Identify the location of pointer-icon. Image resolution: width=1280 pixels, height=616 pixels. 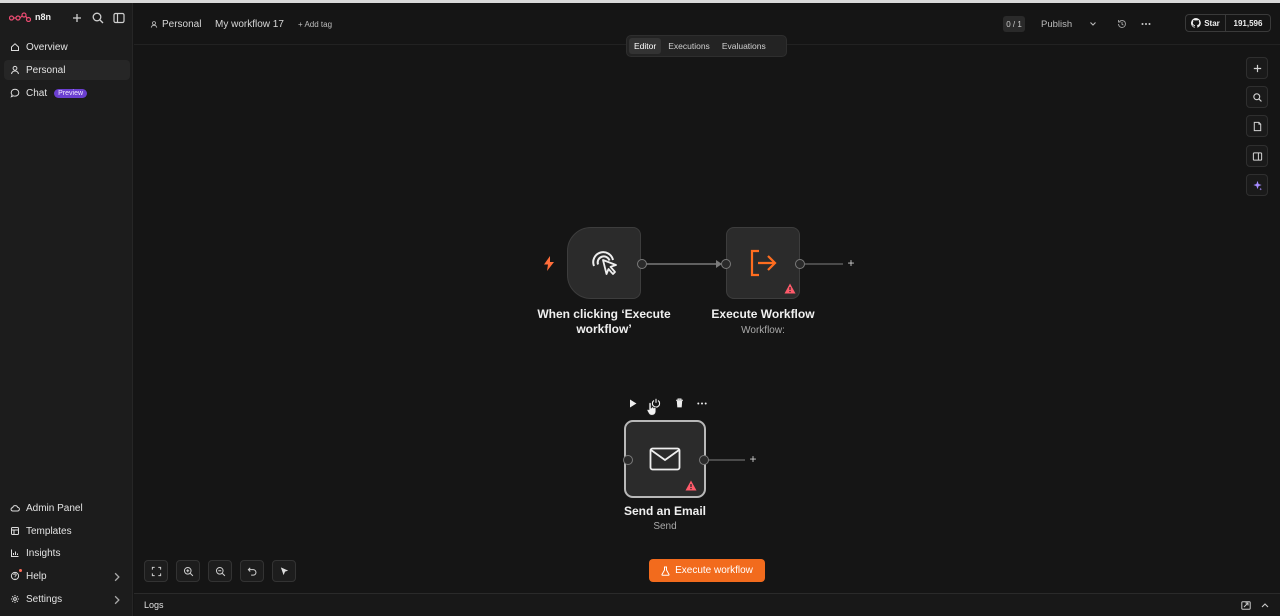
(284, 570).